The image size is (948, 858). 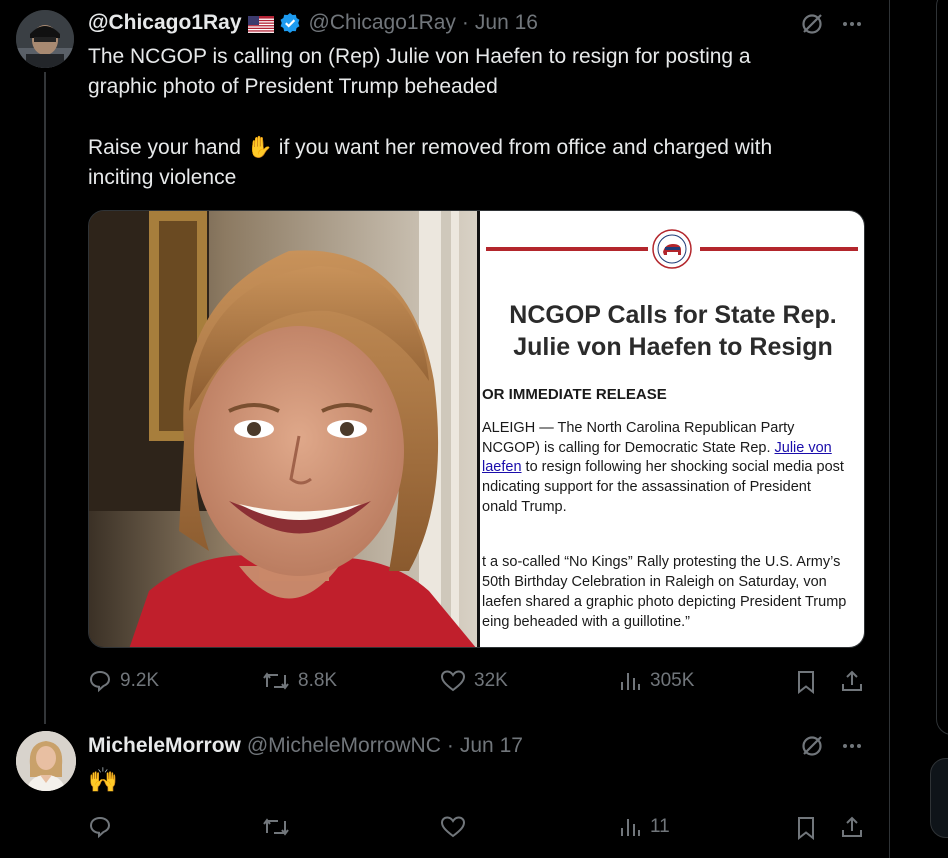 What do you see at coordinates (672, 249) in the screenshot?
I see `ncgop-seal-logo` at bounding box center [672, 249].